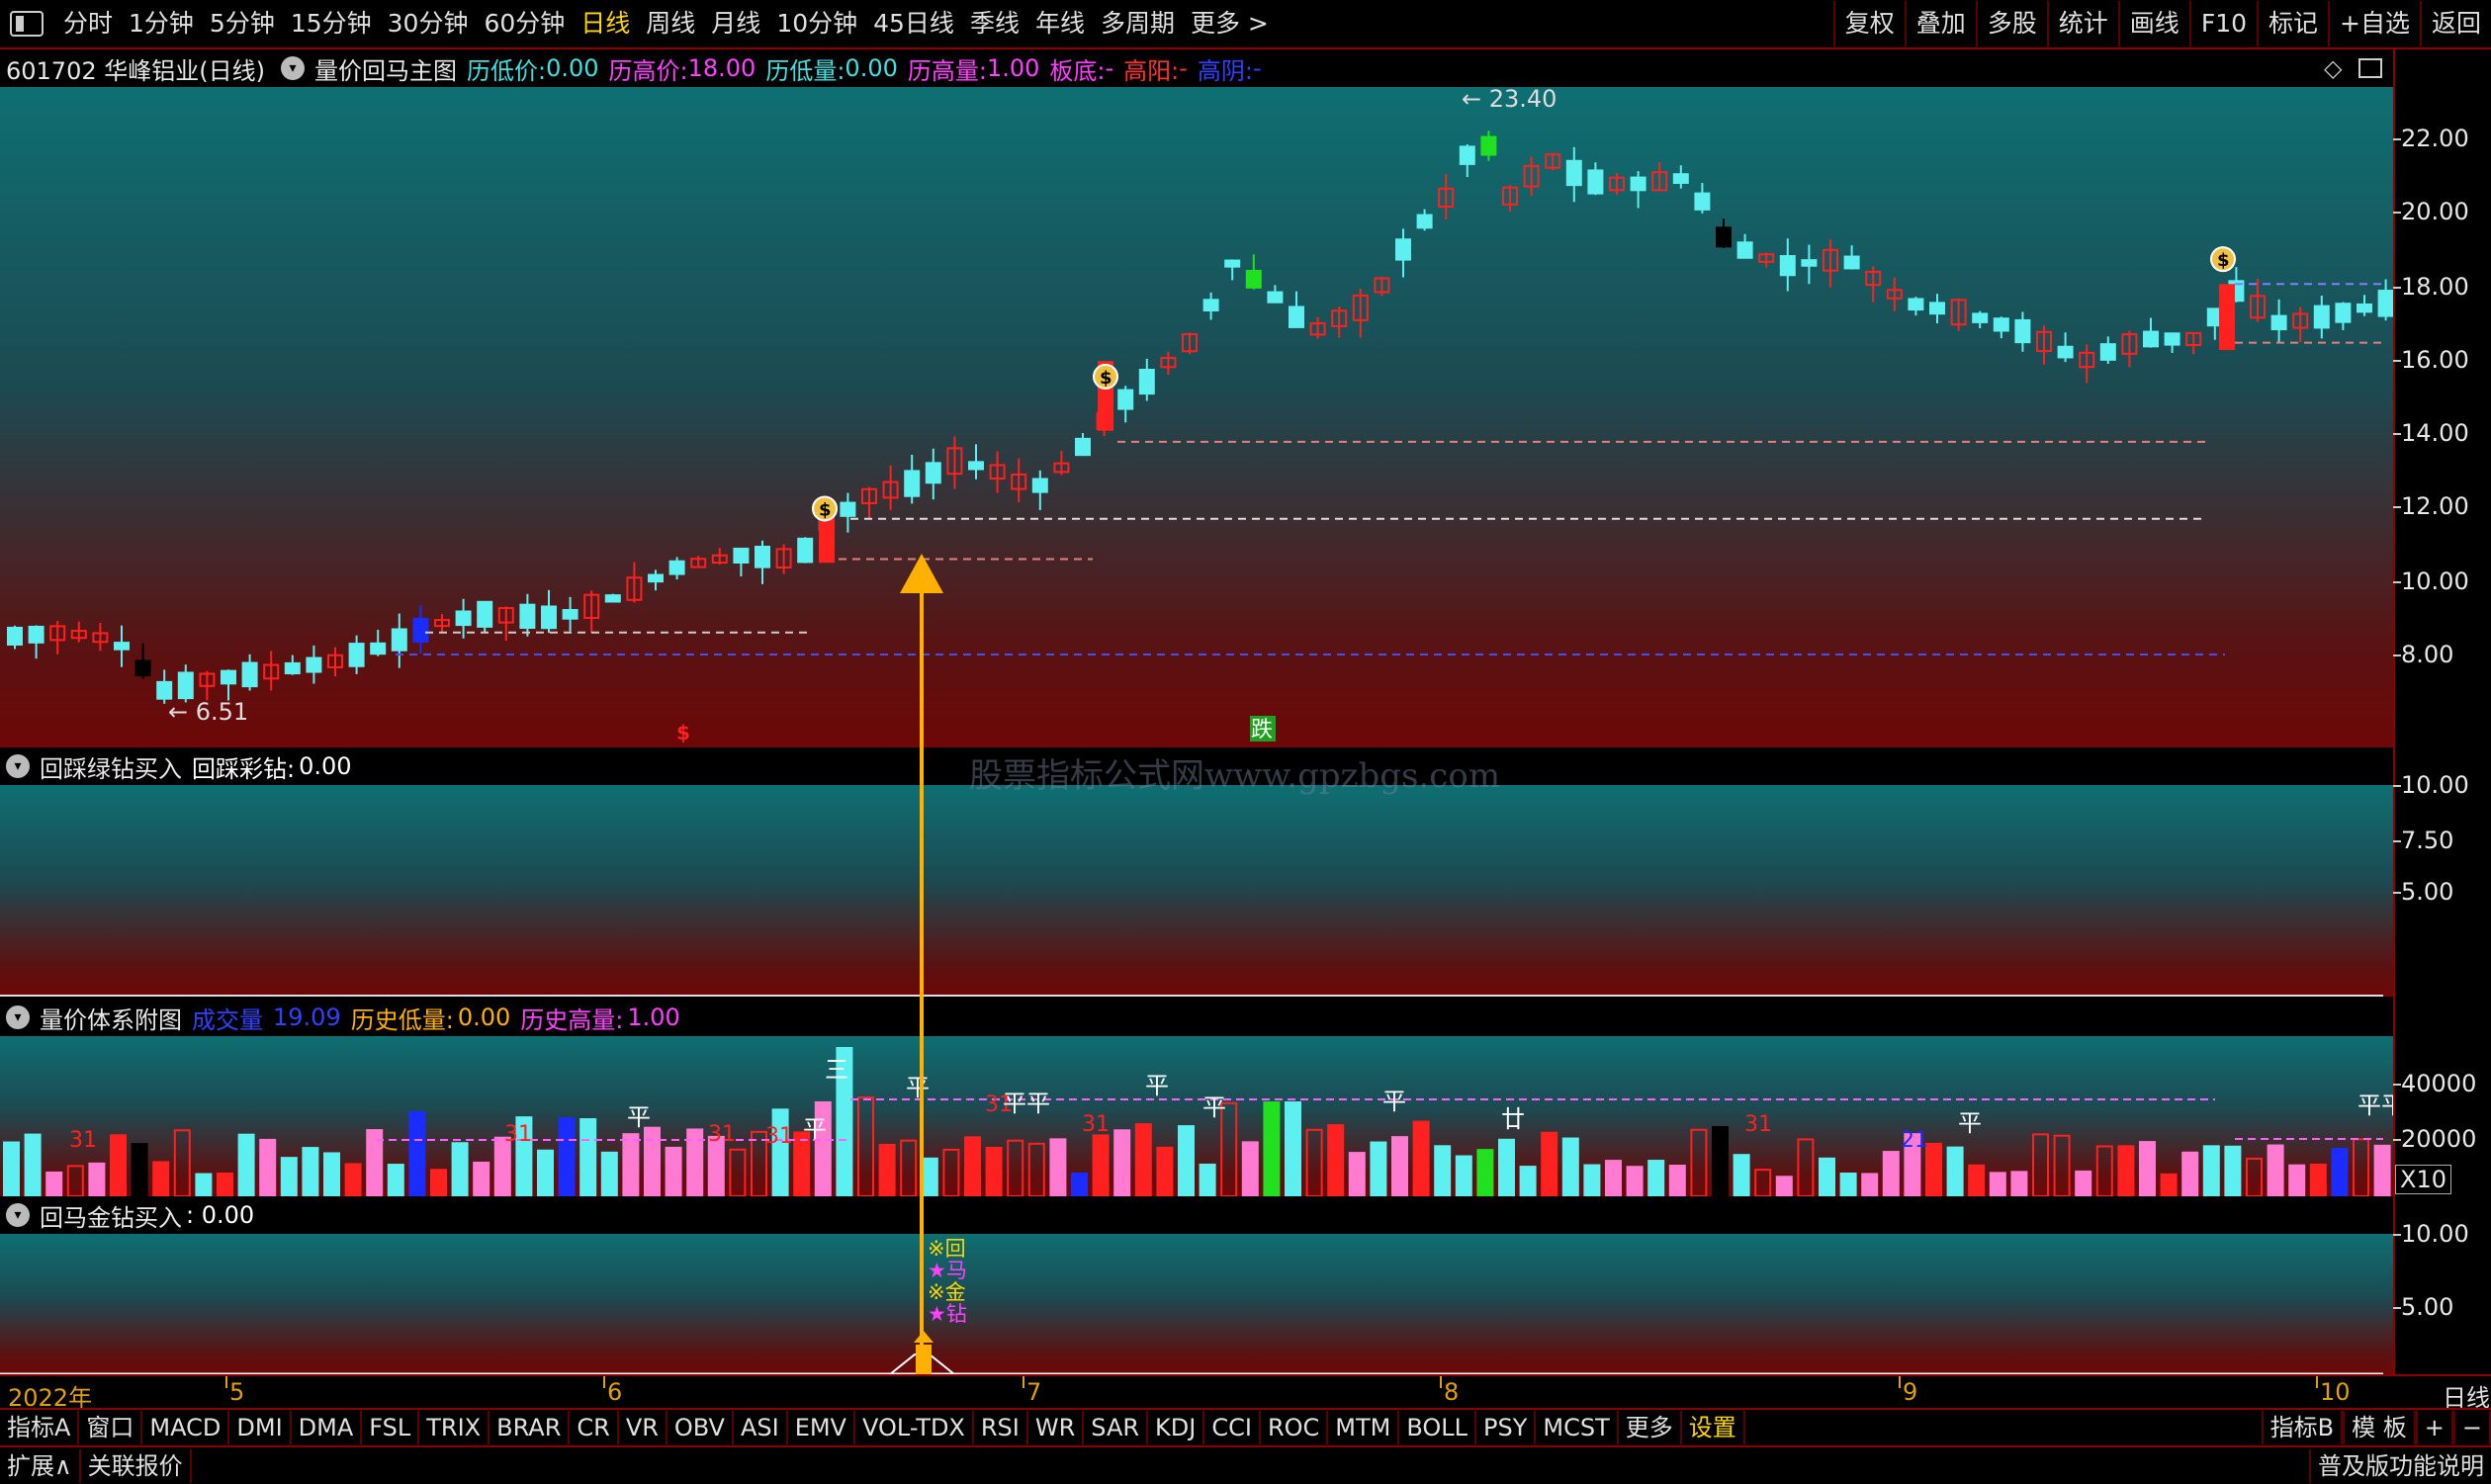 This screenshot has width=2491, height=1484. I want to click on period-tab-1: 1分钟, so click(161, 24).